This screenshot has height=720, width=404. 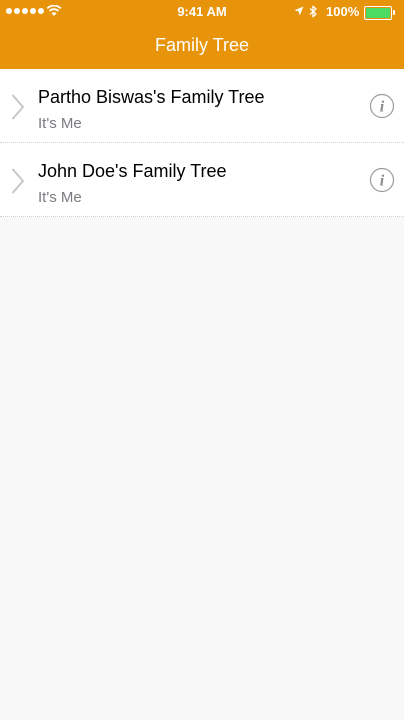 I want to click on status-bar: 9:41 AM 100%, so click(x=202, y=12).